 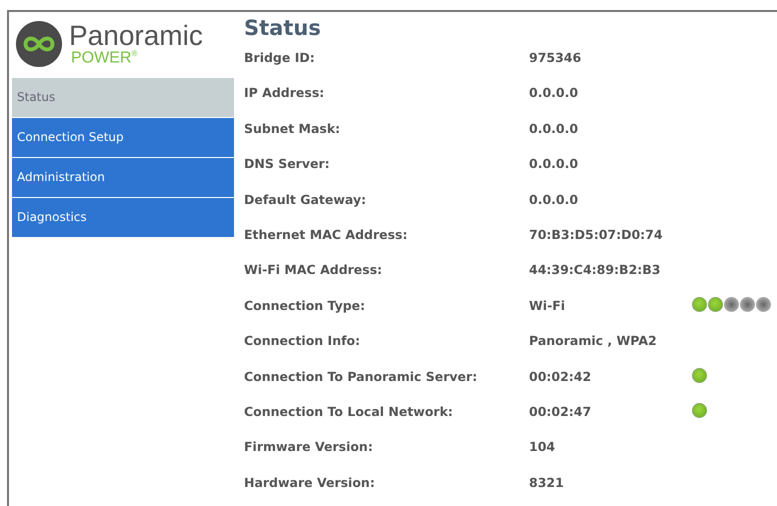 I want to click on logo-tagline: POWER$^{®}$, so click(x=104, y=58).